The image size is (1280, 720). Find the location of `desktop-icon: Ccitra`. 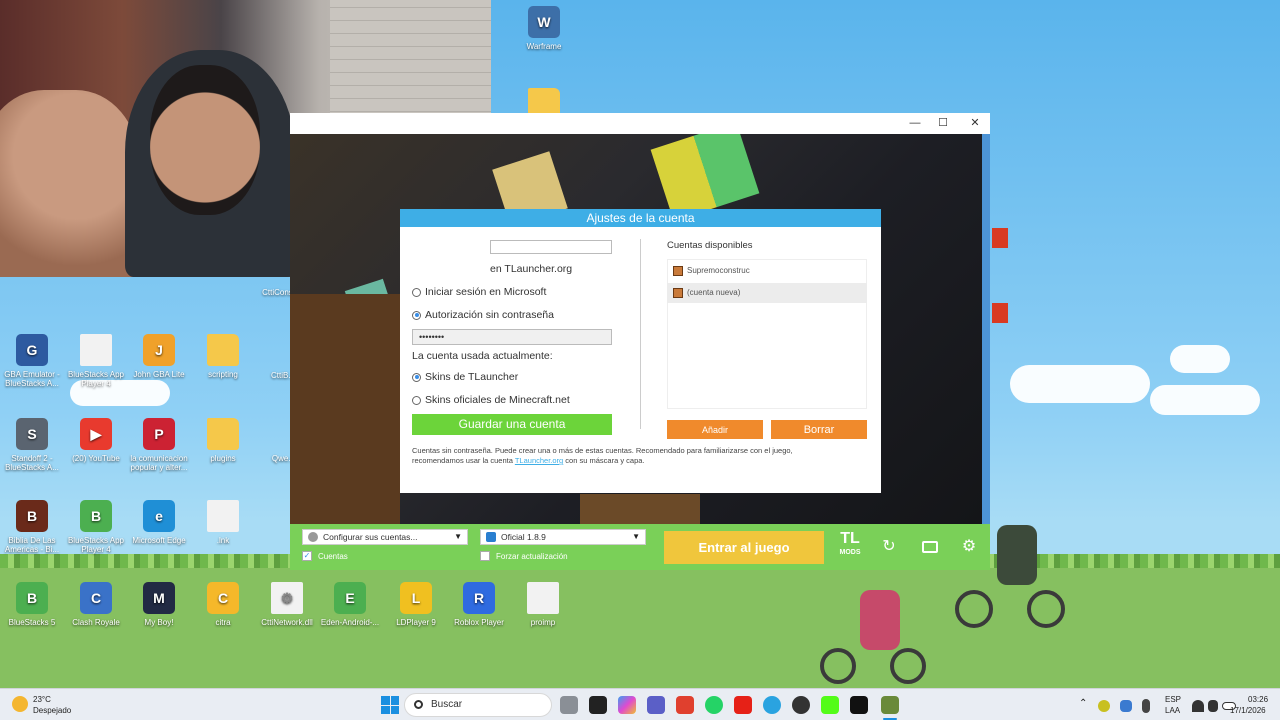

desktop-icon: Ccitra is located at coordinates (223, 604).